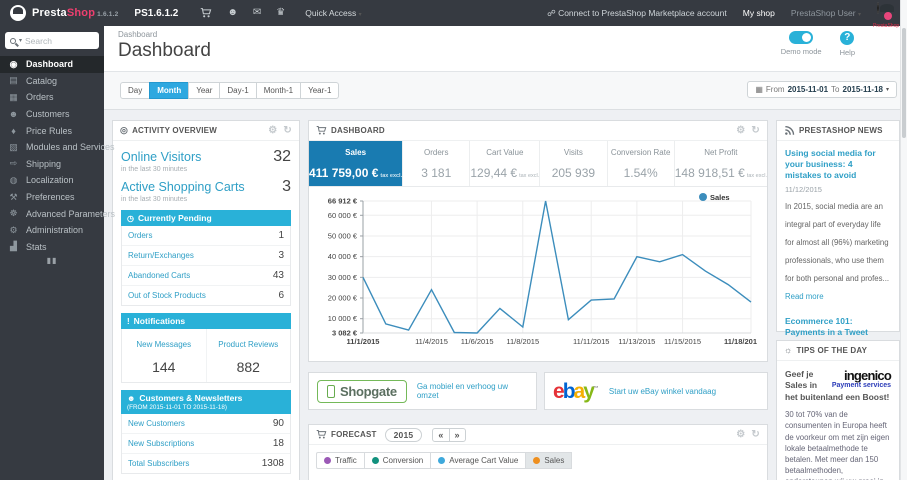 This screenshot has height=480, width=907. What do you see at coordinates (801, 51) in the screenshot?
I see `demo-mode-label: Demo mode` at bounding box center [801, 51].